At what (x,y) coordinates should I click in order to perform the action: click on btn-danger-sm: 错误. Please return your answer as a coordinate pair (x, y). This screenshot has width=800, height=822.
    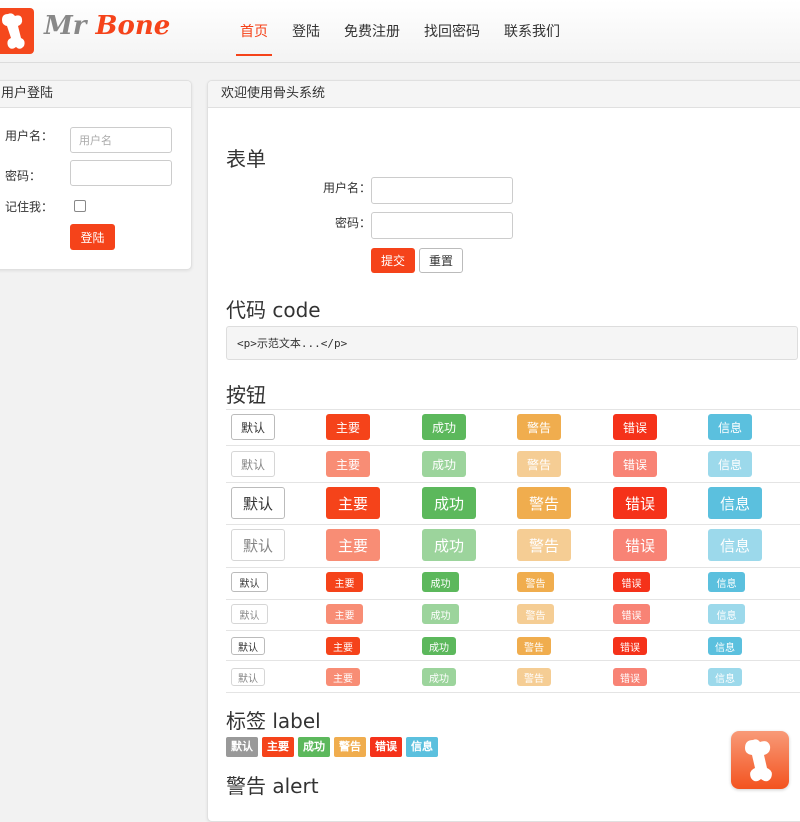
    Looking at the image, I should click on (631, 582).